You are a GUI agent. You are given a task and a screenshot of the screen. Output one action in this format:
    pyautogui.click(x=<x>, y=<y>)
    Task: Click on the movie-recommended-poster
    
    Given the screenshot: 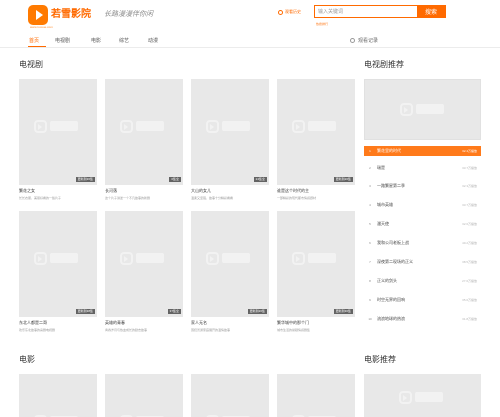 What is the action you would take?
    pyautogui.click(x=422, y=395)
    